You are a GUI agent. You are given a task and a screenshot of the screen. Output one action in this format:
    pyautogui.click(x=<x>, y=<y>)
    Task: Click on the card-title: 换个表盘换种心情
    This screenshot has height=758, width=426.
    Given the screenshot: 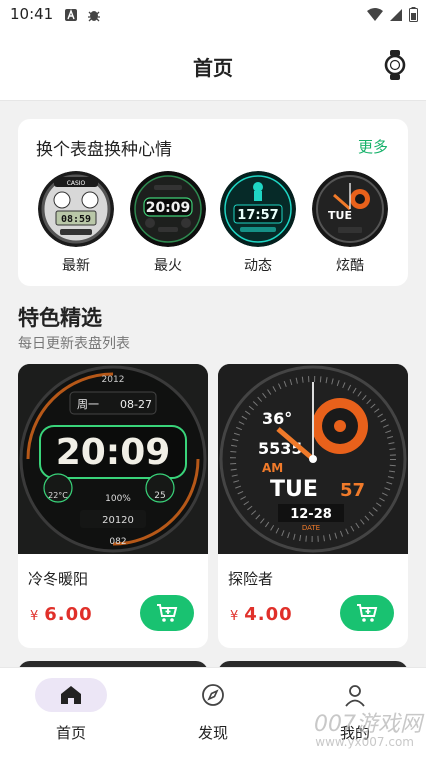 What is the action you would take?
    pyautogui.click(x=104, y=150)
    